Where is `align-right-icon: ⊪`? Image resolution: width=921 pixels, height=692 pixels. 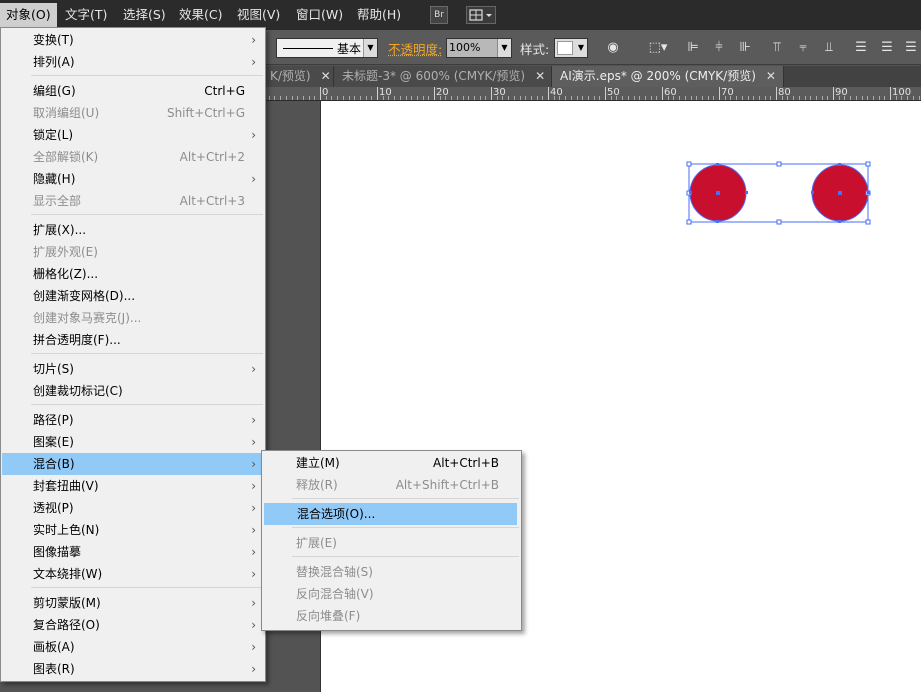
align-right-icon: ⊪ is located at coordinates (745, 48).